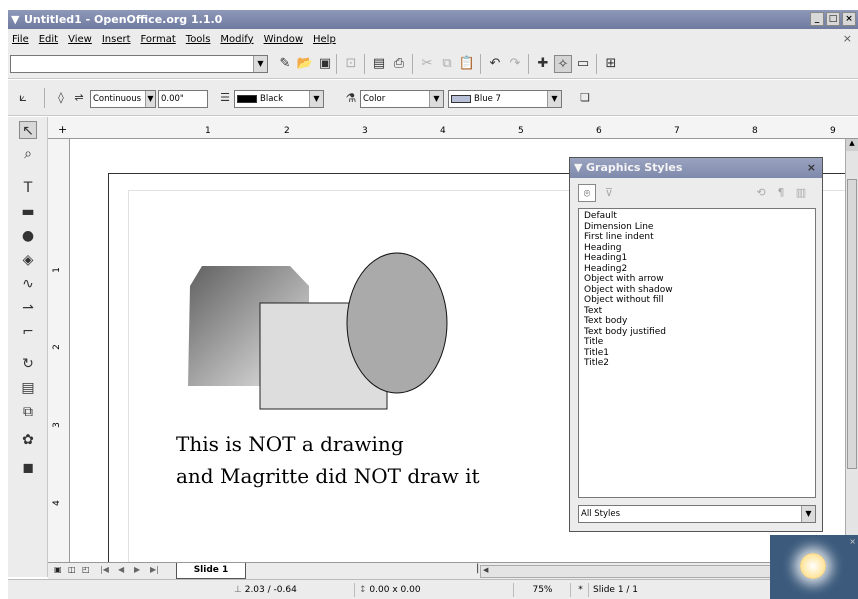 Image resolution: width=858 pixels, height=599 pixels. I want to click on stylist-titlebar: ▼ Graphics Styles ×, so click(696, 168).